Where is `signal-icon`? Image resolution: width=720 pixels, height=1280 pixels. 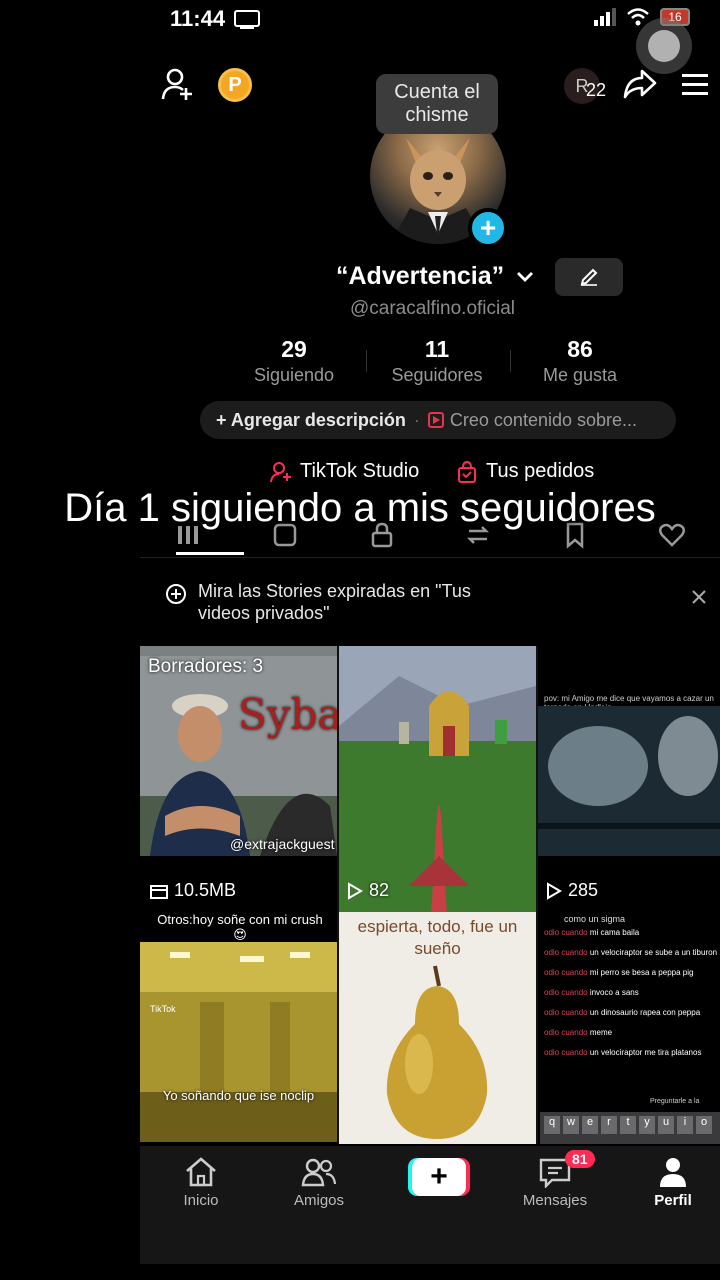 signal-icon is located at coordinates (605, 17).